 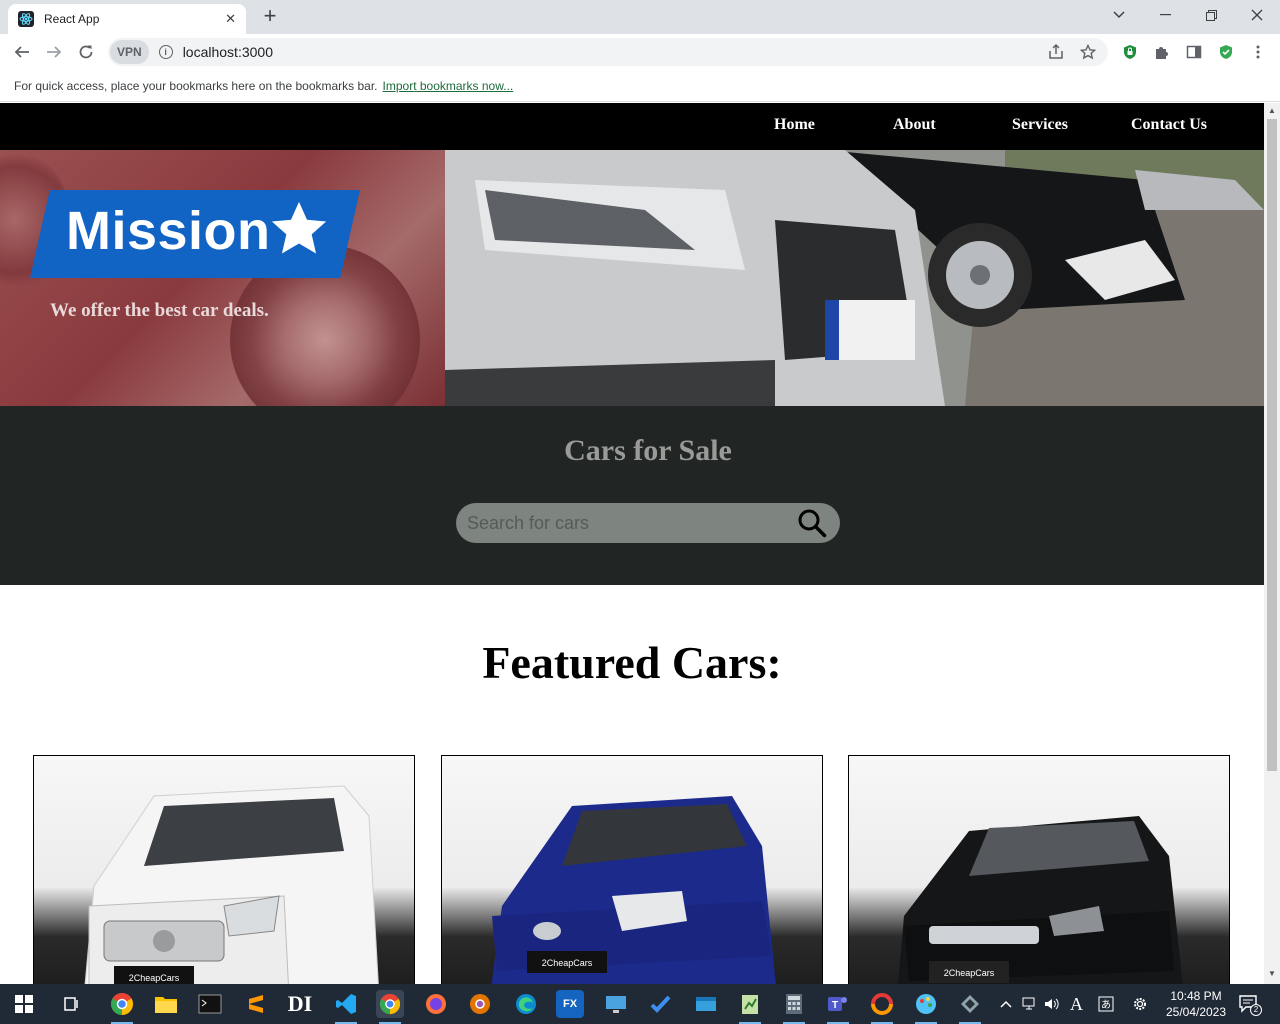 What do you see at coordinates (640, 1004) in the screenshot?
I see `windows-taskbar: DI FX T A あ 10:48 PM 25/04/2023 2` at bounding box center [640, 1004].